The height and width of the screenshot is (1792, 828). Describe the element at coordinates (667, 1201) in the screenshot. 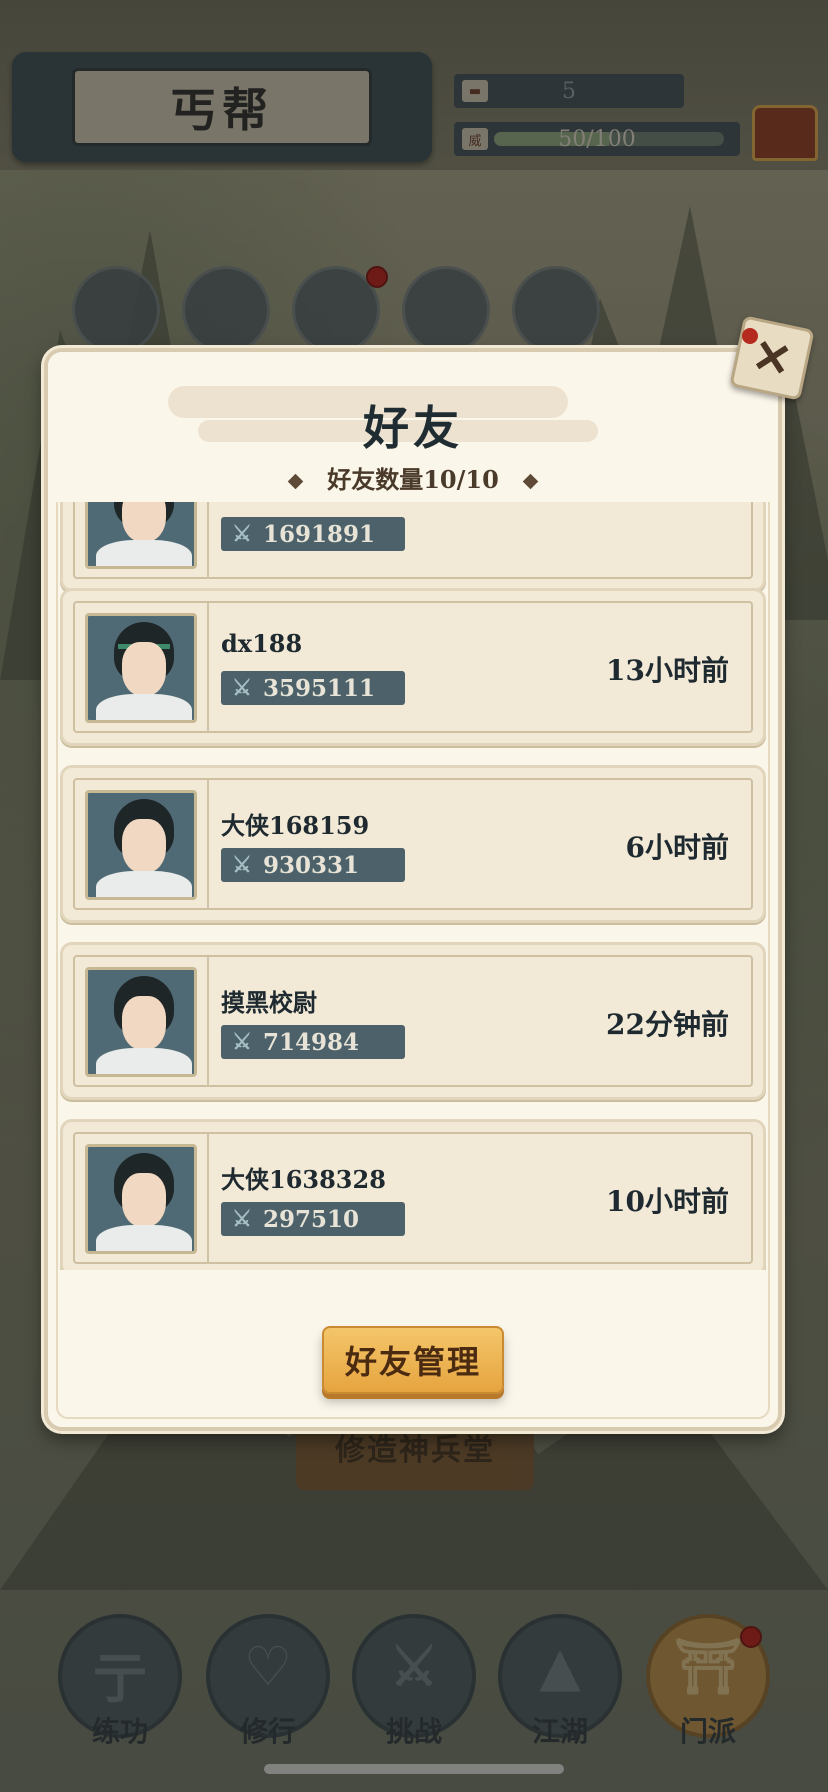

I see `last-online: 10小时前` at that location.